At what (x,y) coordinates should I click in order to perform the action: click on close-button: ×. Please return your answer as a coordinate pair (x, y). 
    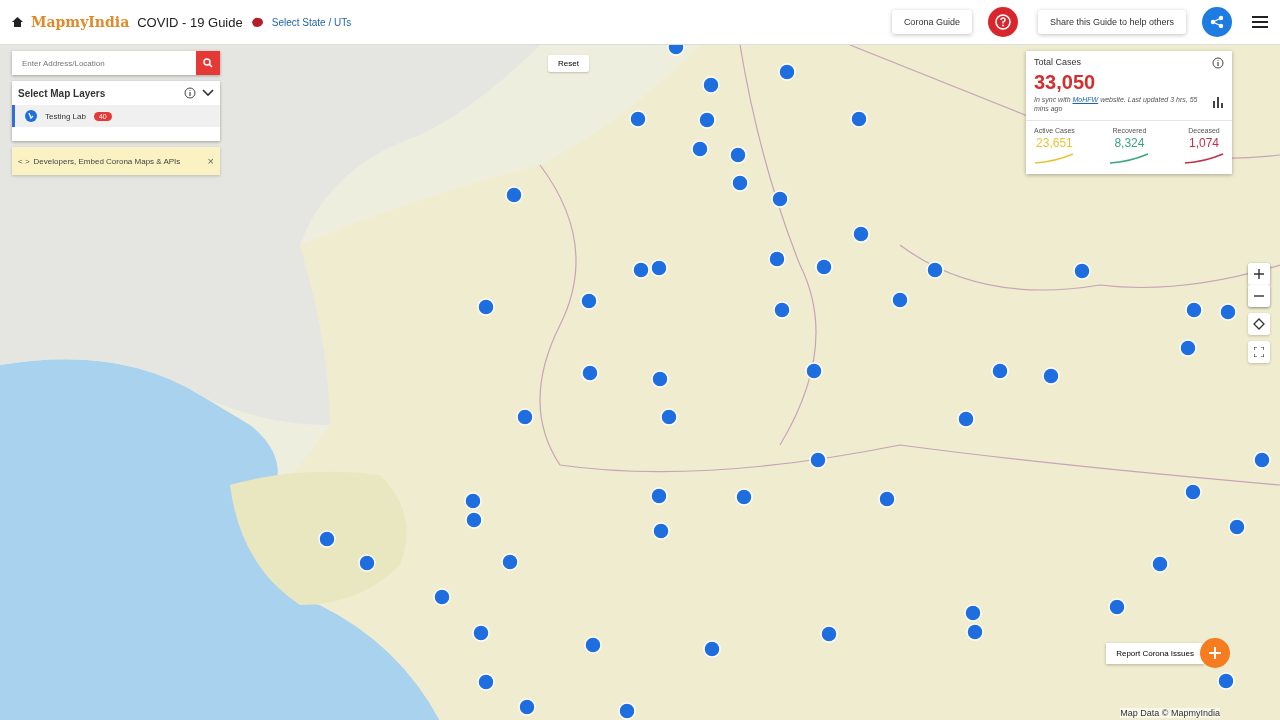
    Looking at the image, I should click on (210, 161).